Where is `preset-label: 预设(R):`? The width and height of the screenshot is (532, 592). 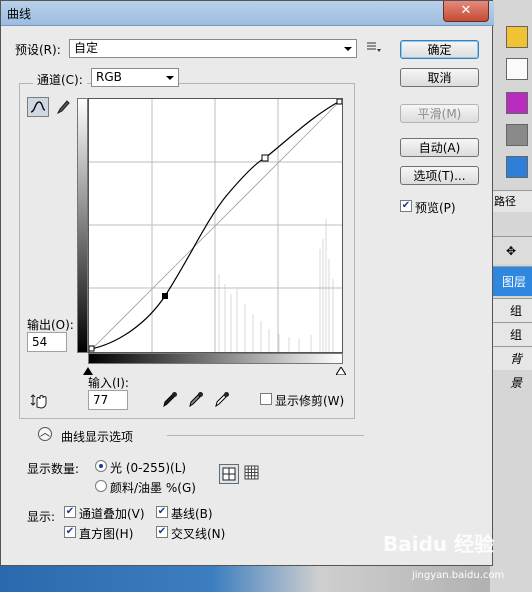 preset-label: 预设(R): is located at coordinates (38, 50).